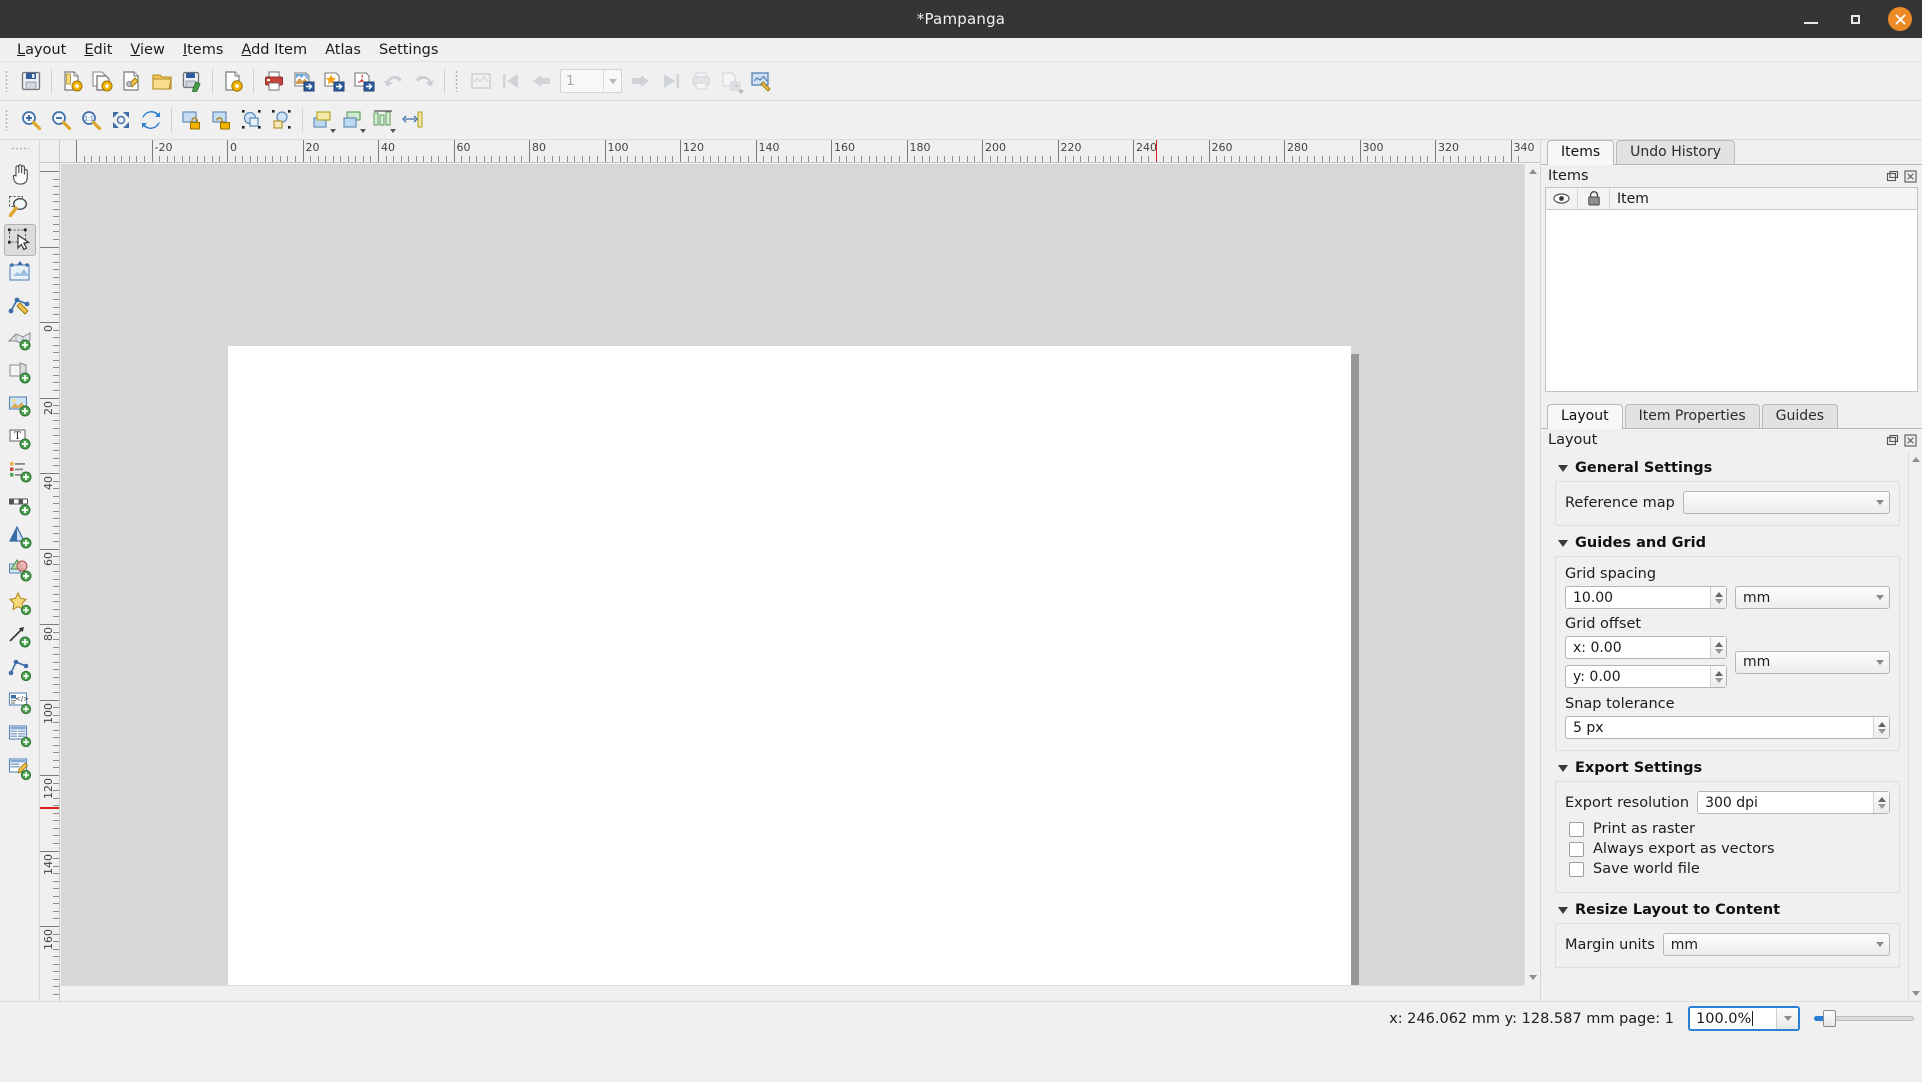 The height and width of the screenshot is (1082, 1922). Describe the element at coordinates (1562, 198) in the screenshot. I see `eye-icon` at that location.